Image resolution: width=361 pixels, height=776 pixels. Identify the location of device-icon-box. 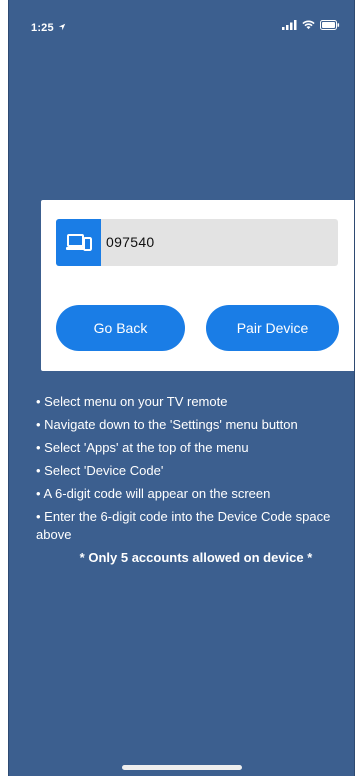
(78, 242).